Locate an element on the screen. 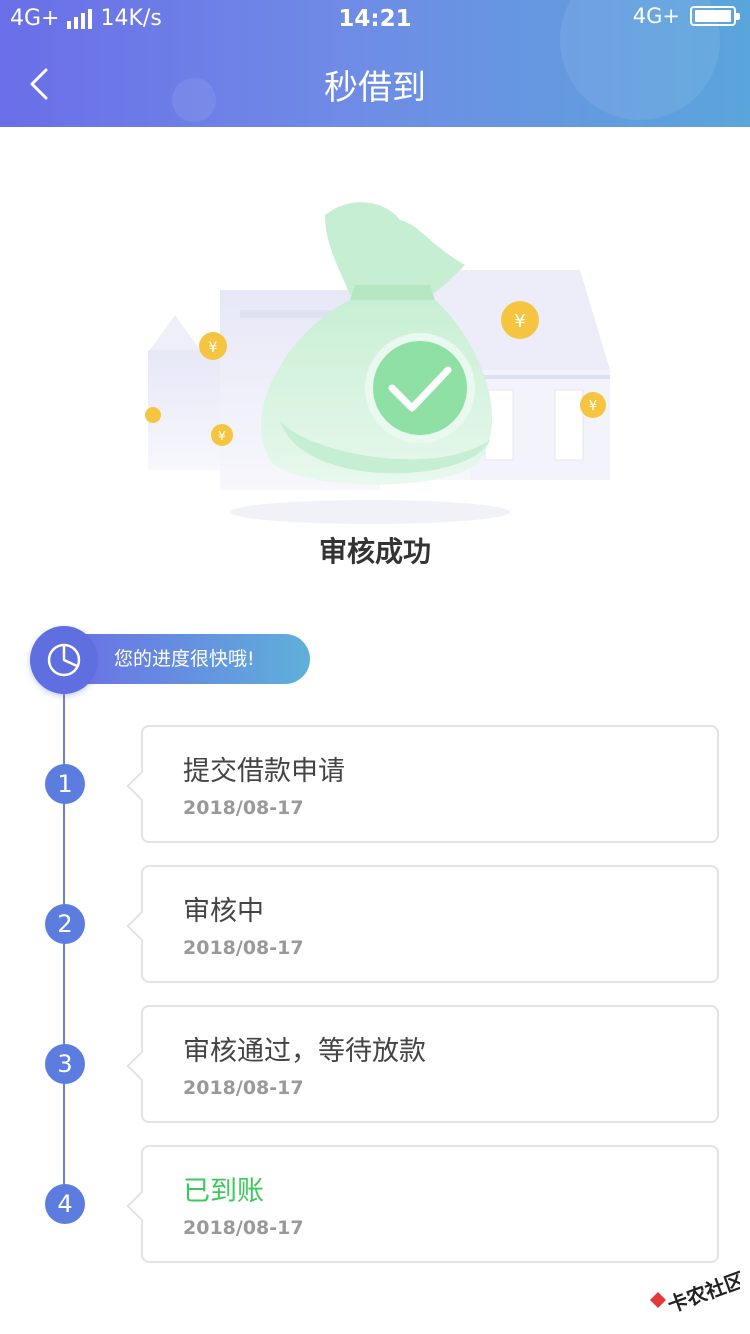  svg-text: 卡农社区 is located at coordinates (702, 1293).